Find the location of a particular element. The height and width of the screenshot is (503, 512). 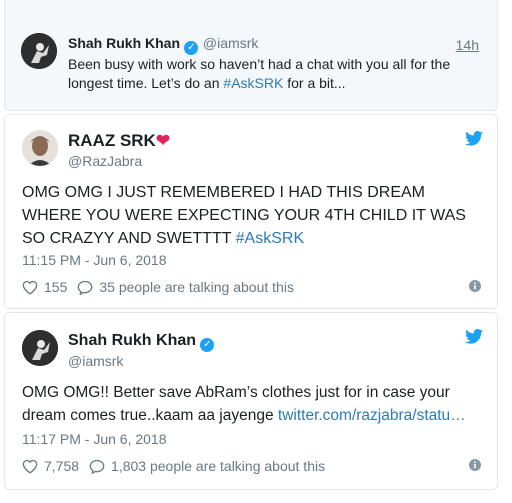

tweet2-header: Shah Rukh Khan ✓ is located at coordinates (141, 342).